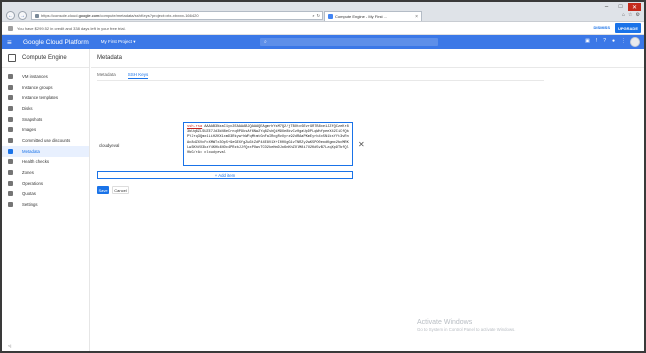  I want to click on disk-icon, so click(10, 108).